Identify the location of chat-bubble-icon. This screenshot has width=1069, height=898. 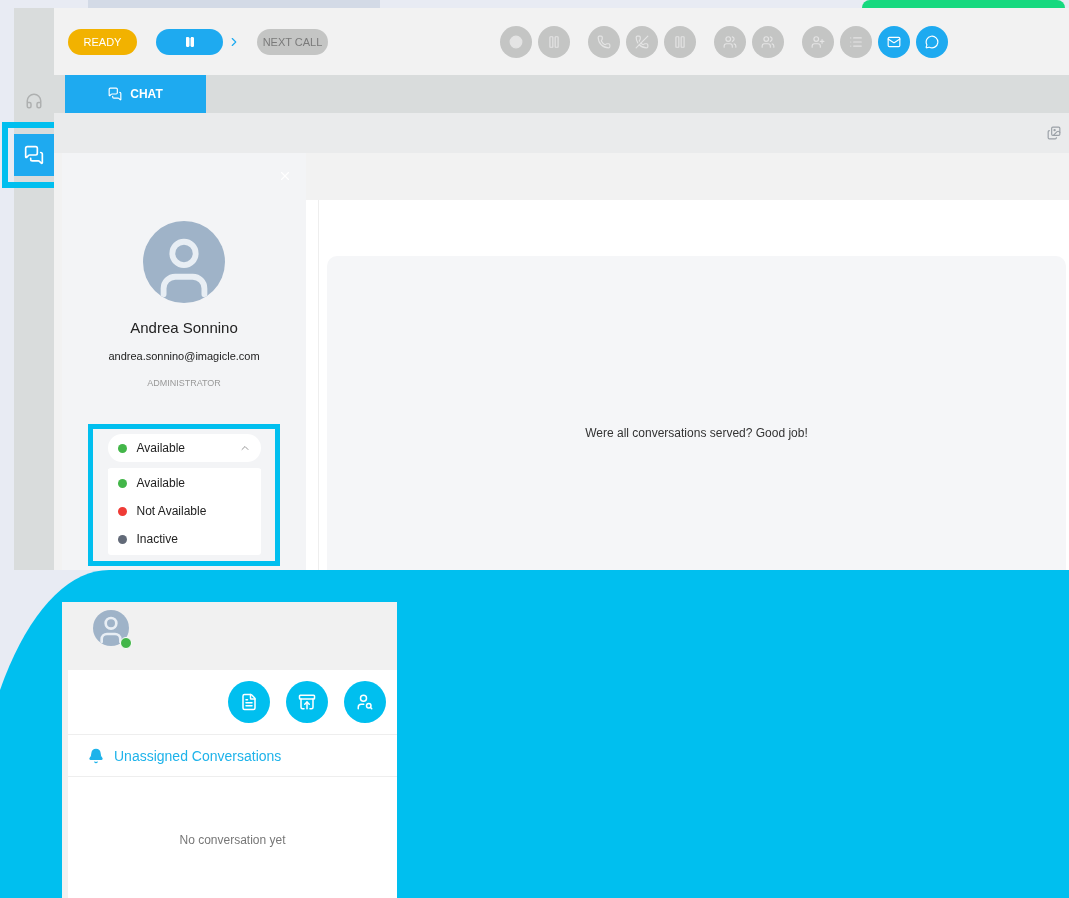
(932, 41).